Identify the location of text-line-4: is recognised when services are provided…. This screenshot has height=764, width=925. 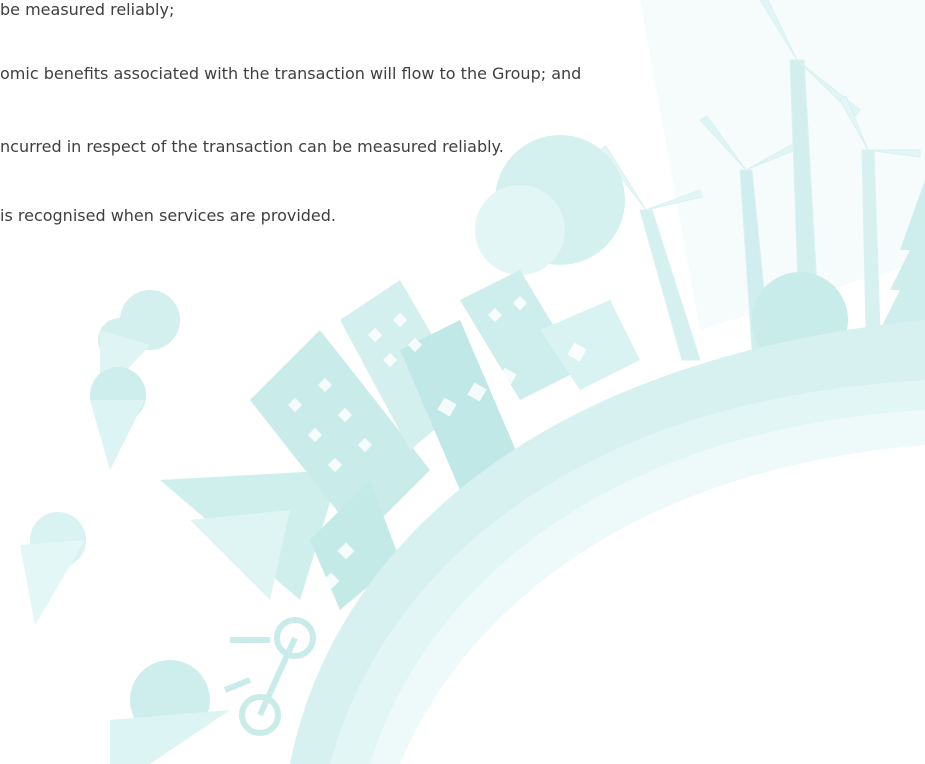
(168, 215).